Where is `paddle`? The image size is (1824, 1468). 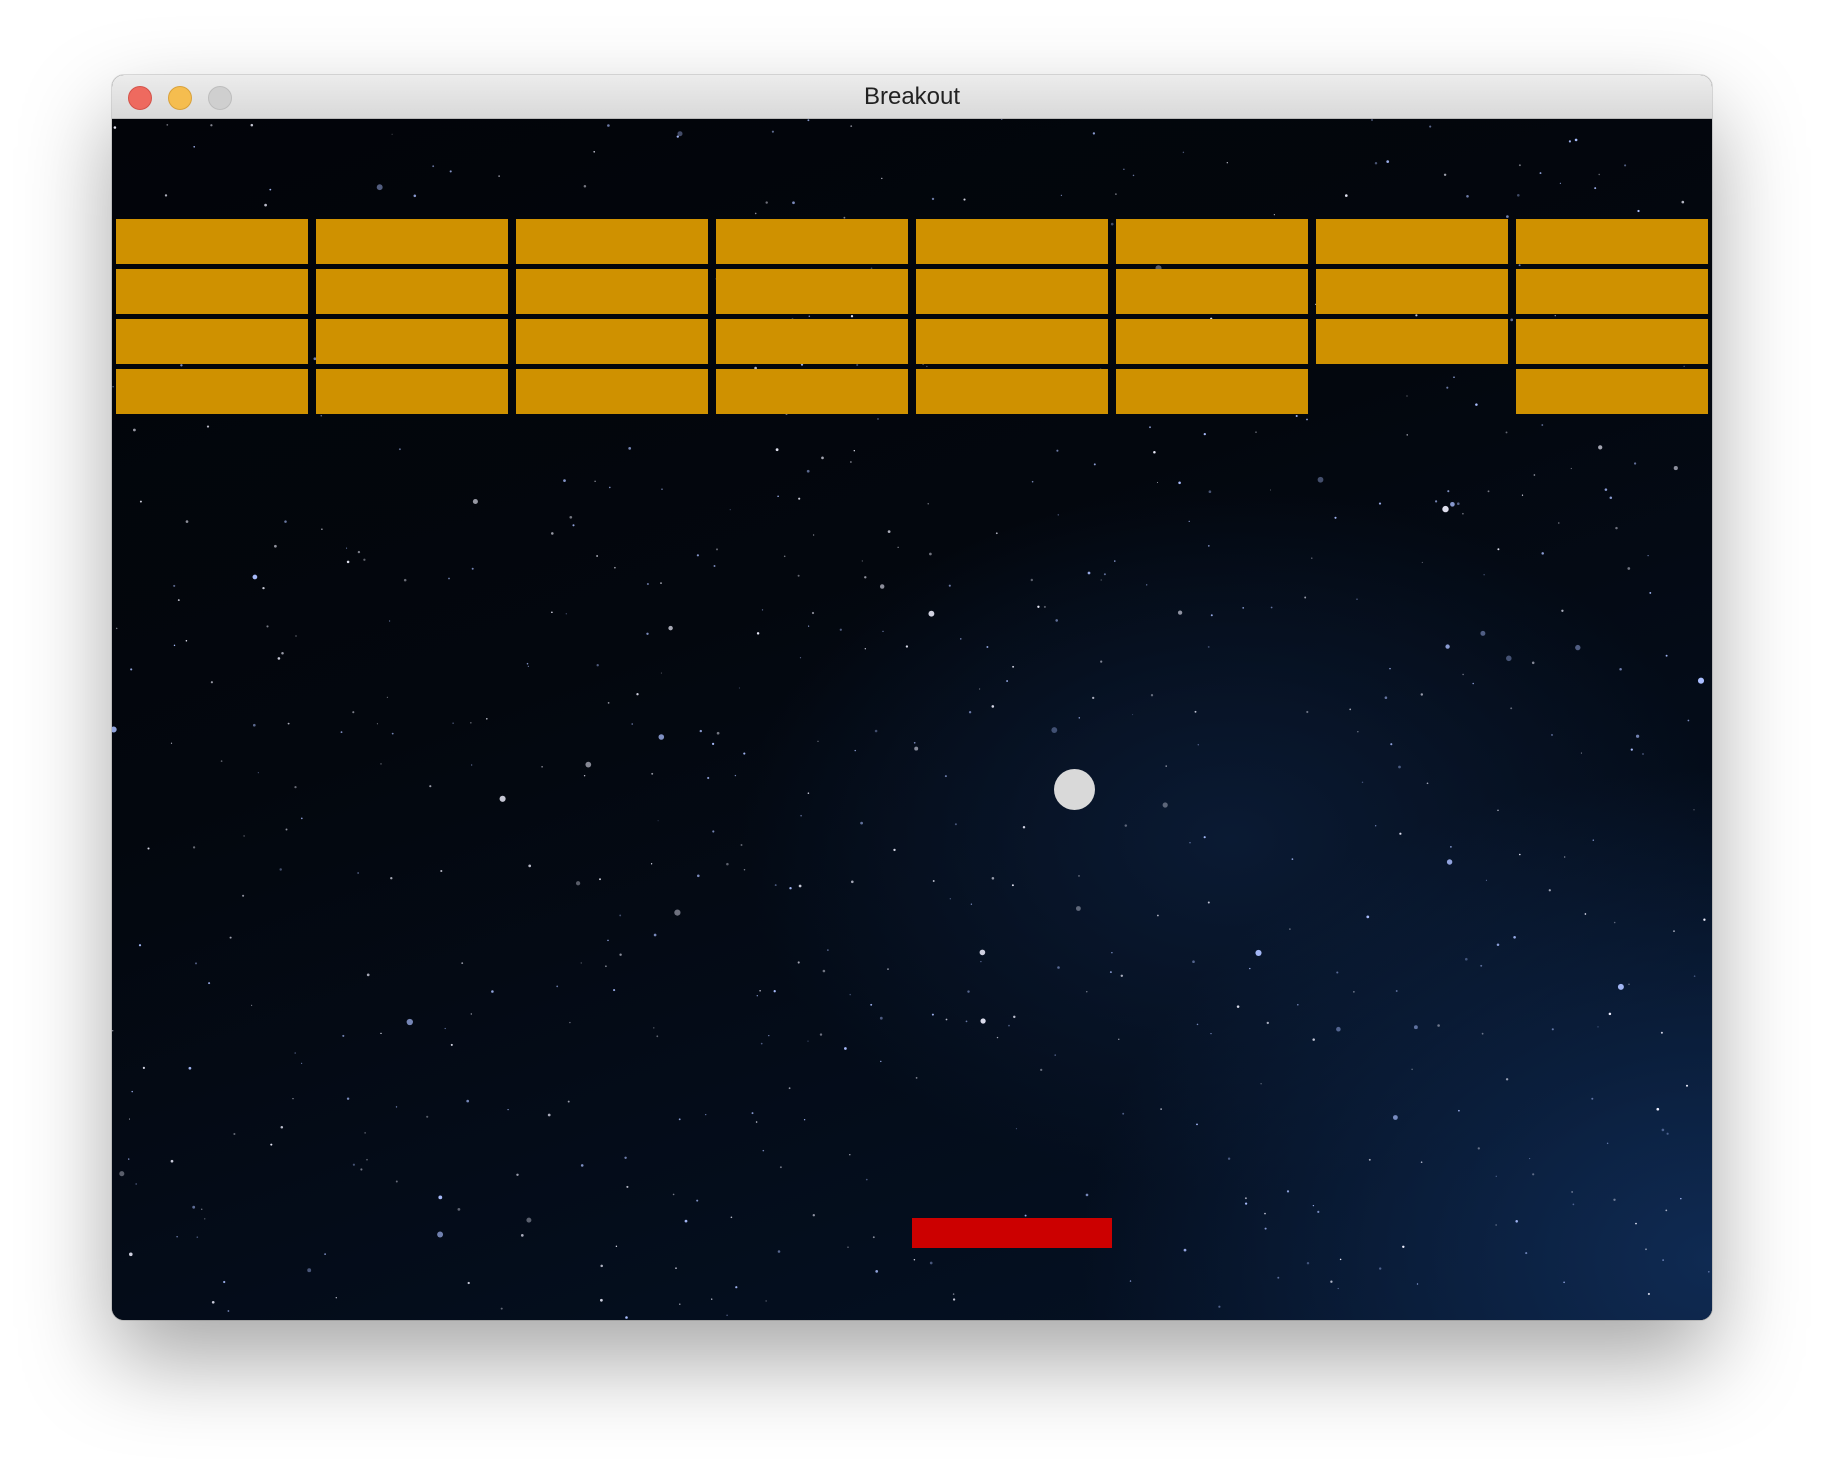
paddle is located at coordinates (1012, 1233).